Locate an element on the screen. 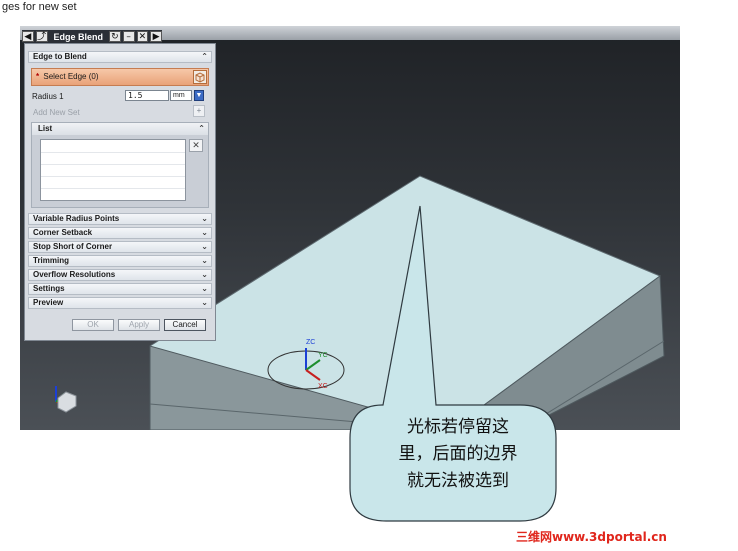 This screenshot has width=738, height=551. callout-text: 光标若停留这 里，后面的边界 就无法被选到 is located at coordinates (458, 454).